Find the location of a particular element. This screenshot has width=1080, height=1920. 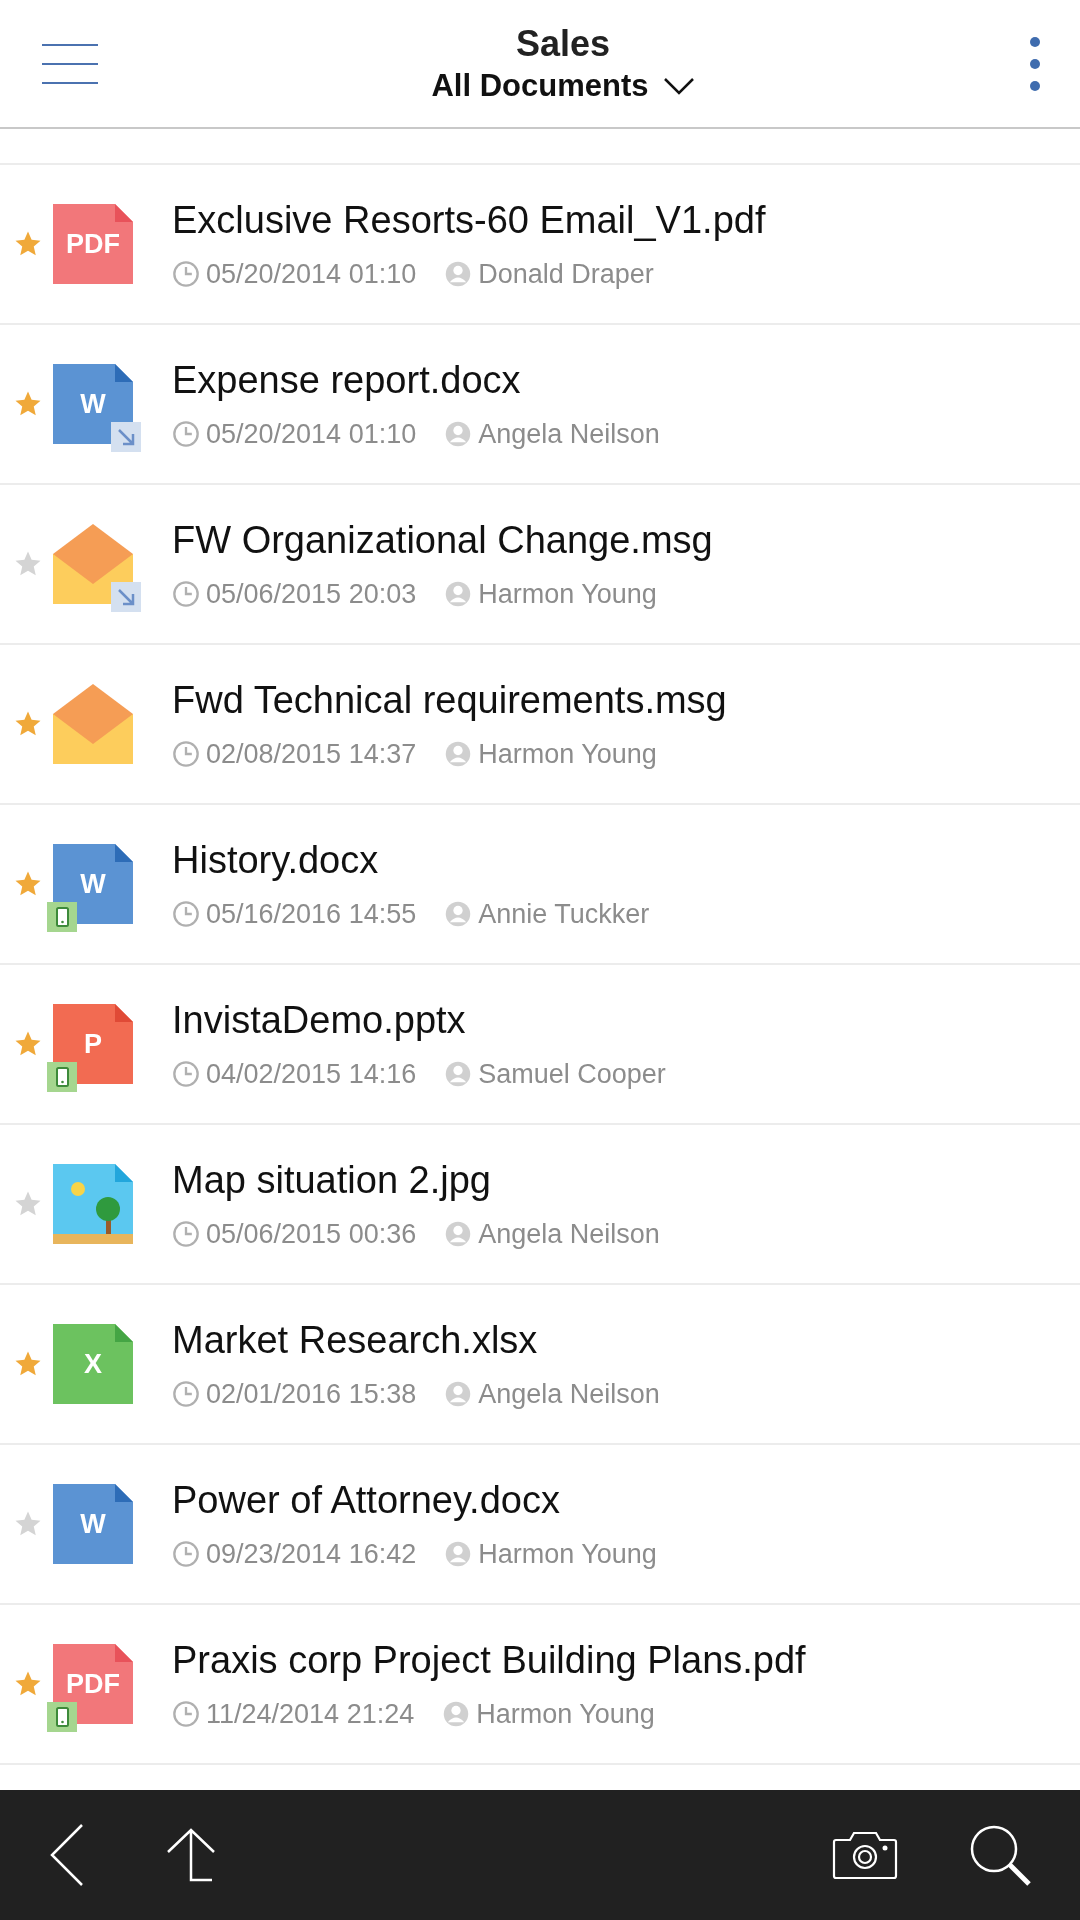

modified-date: 09/23/2014 16:42 is located at coordinates (311, 1554).